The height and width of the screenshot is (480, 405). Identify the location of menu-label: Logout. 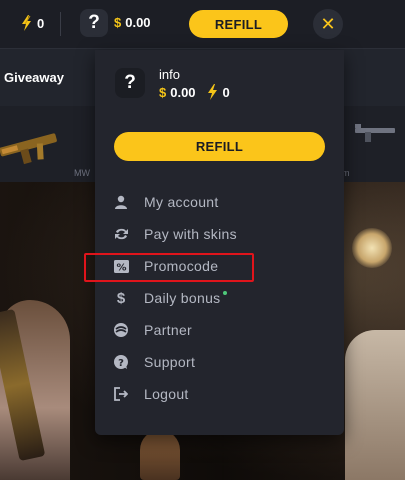
(166, 394).